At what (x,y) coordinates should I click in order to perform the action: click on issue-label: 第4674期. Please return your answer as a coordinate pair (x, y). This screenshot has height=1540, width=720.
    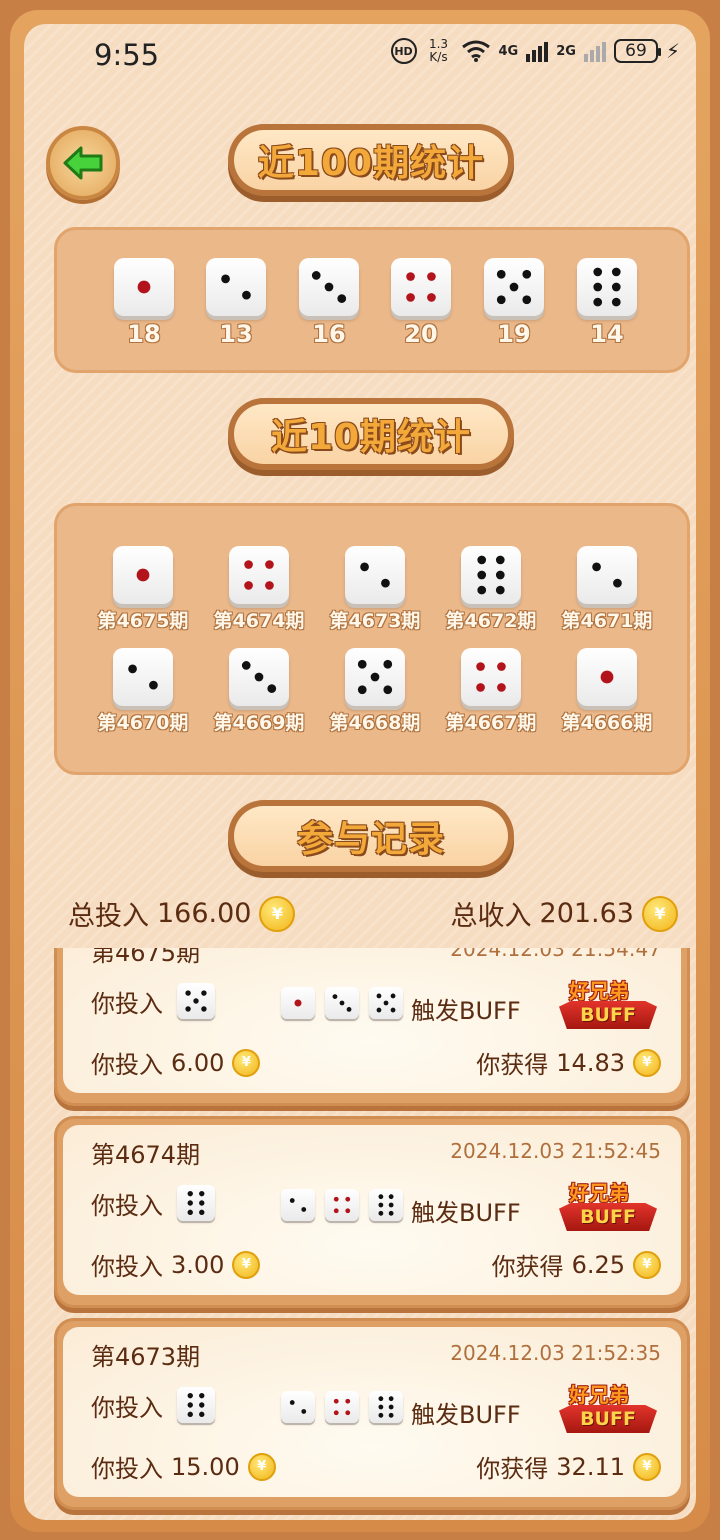
    Looking at the image, I should click on (259, 621).